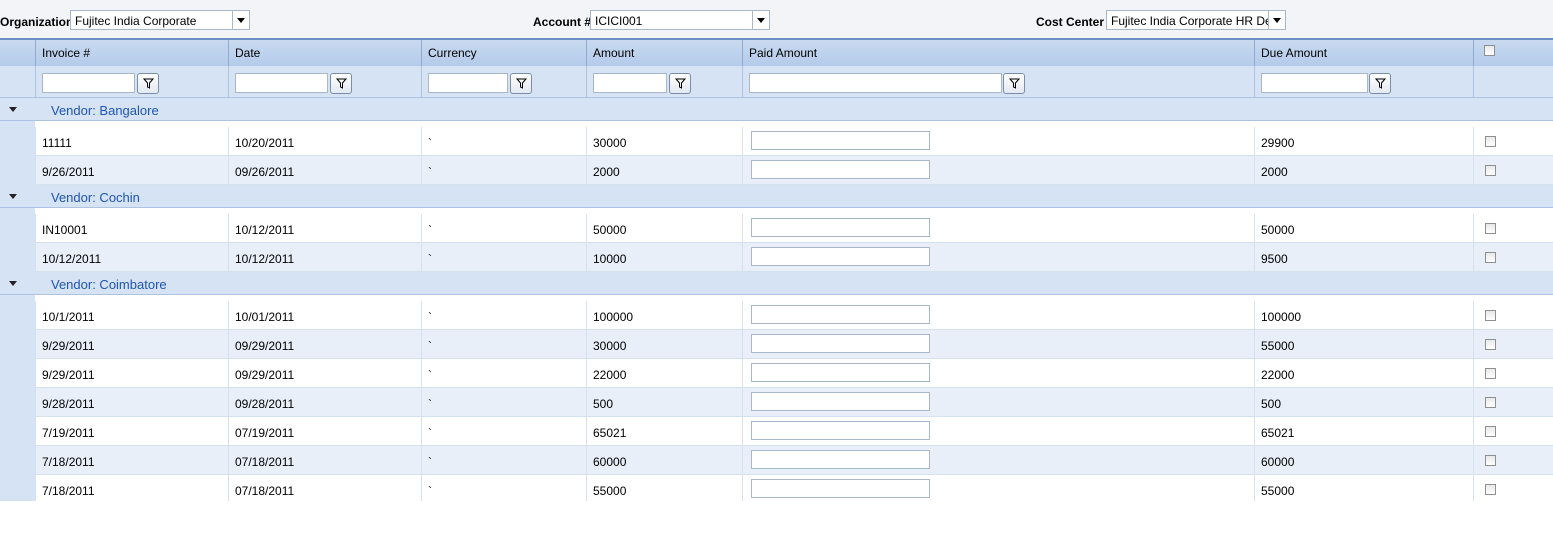 This screenshot has width=1553, height=540. What do you see at coordinates (503, 53) in the screenshot?
I see `column-header-currency: Currency` at bounding box center [503, 53].